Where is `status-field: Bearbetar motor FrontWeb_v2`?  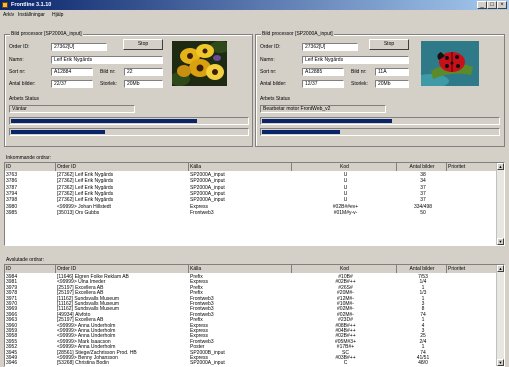
status-field: Bearbetar motor FrontWeb_v2 is located at coordinates (323, 109).